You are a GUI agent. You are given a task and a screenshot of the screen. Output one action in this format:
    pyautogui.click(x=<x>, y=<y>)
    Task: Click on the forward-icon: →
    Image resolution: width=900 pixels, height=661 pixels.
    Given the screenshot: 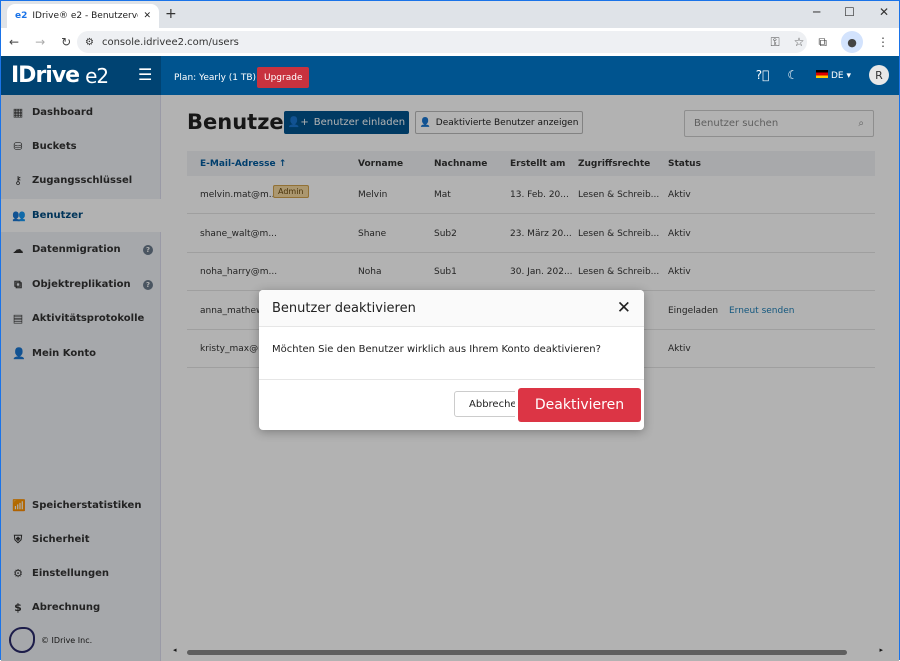 What is the action you would take?
    pyautogui.click(x=40, y=42)
    